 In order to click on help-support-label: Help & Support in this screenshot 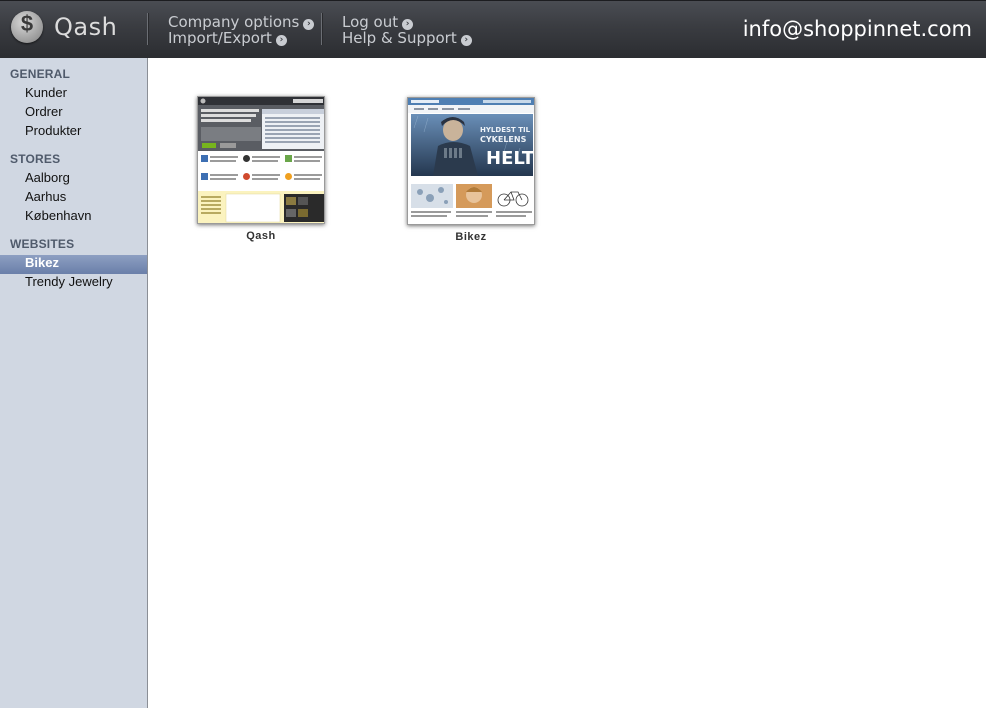, I will do `click(399, 38)`.